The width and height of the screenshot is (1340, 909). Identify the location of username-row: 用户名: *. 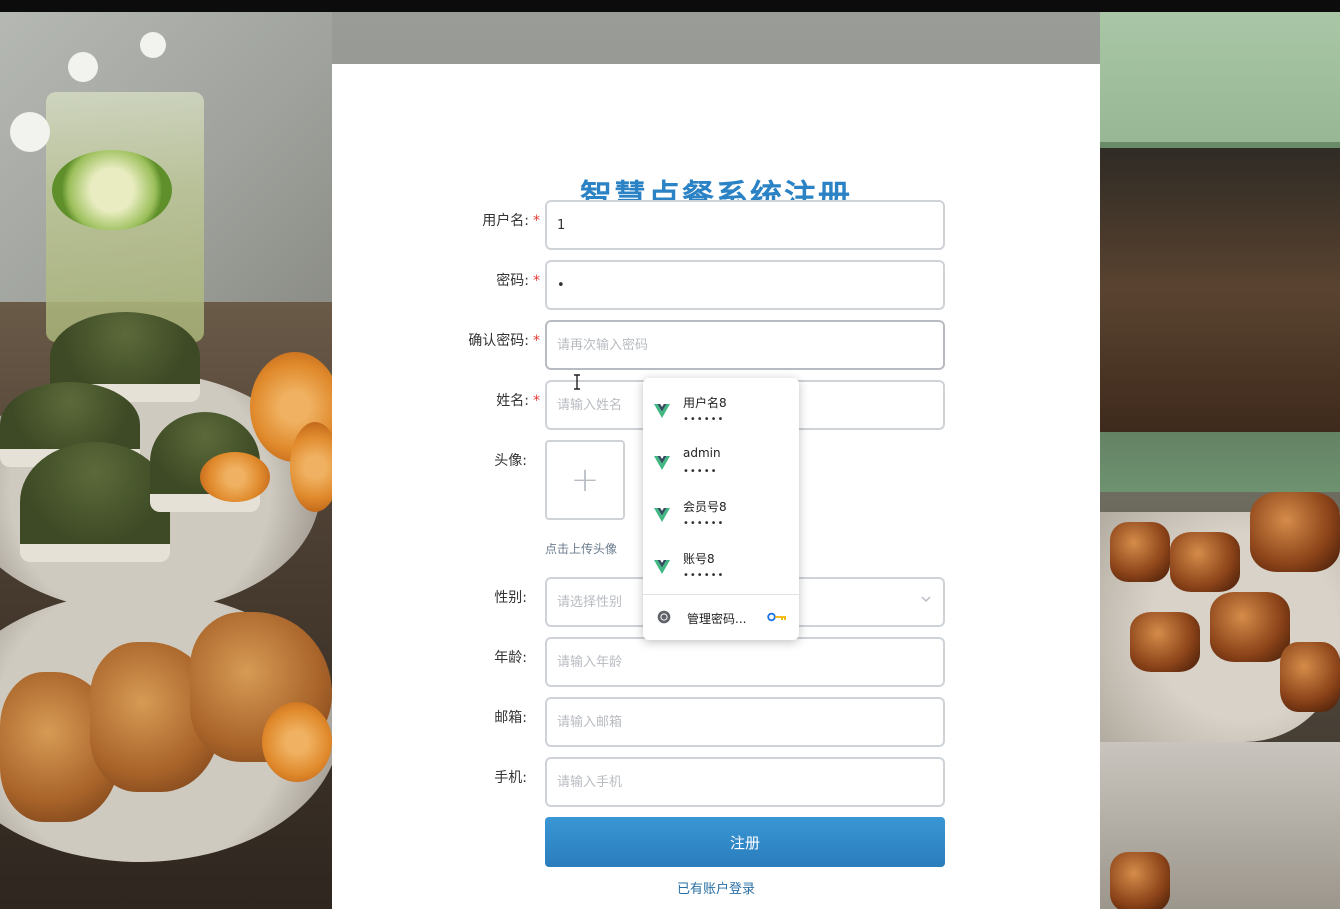
(716, 225).